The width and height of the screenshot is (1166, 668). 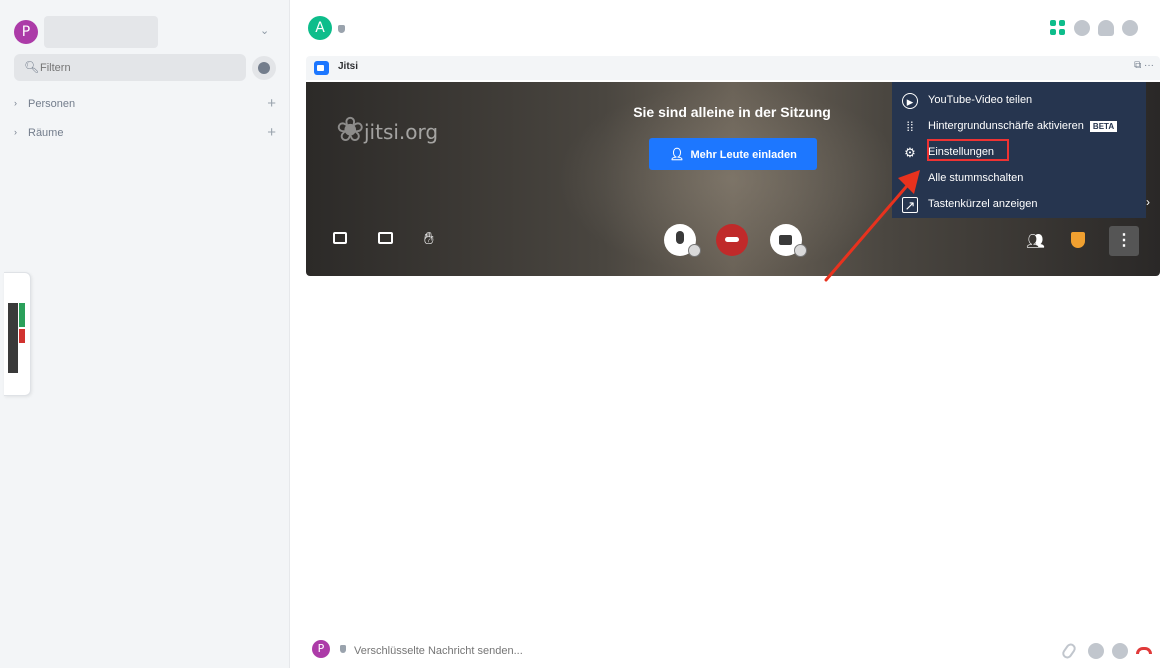 I want to click on screen-share-icon, so click(x=385, y=238).